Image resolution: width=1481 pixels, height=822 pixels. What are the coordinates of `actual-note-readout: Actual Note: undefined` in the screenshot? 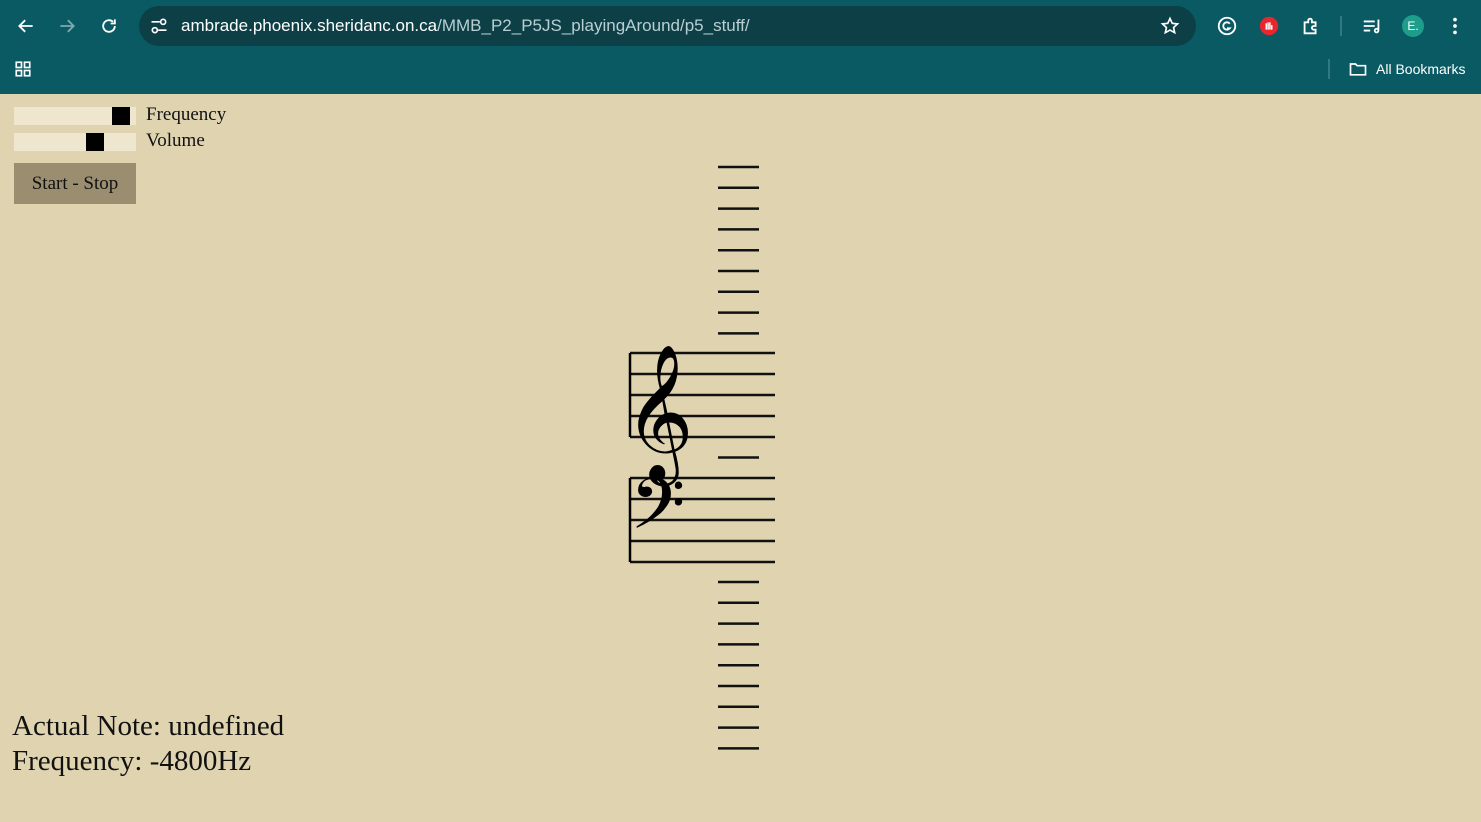 It's located at (148, 726).